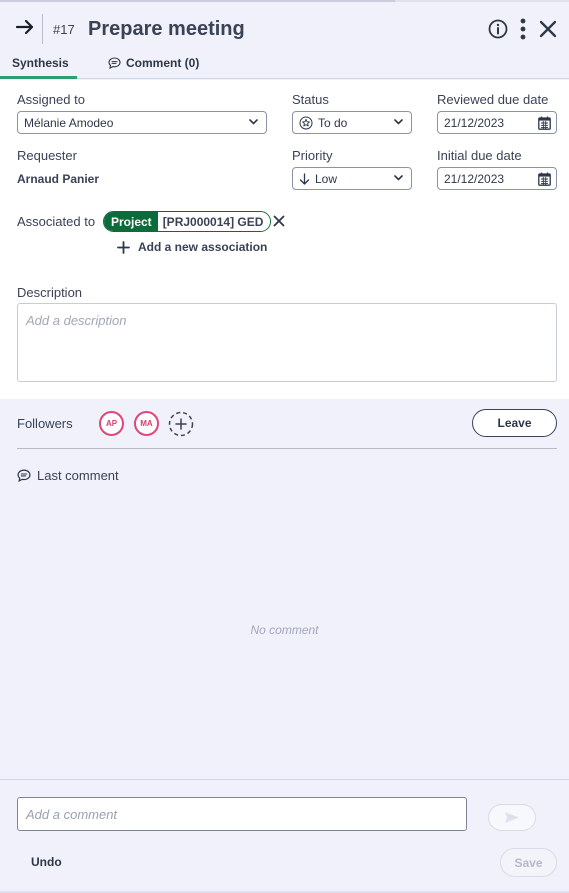 Image resolution: width=569 pixels, height=893 pixels. I want to click on reviewed-due-date-input: 21/12/2023, so click(497, 122).